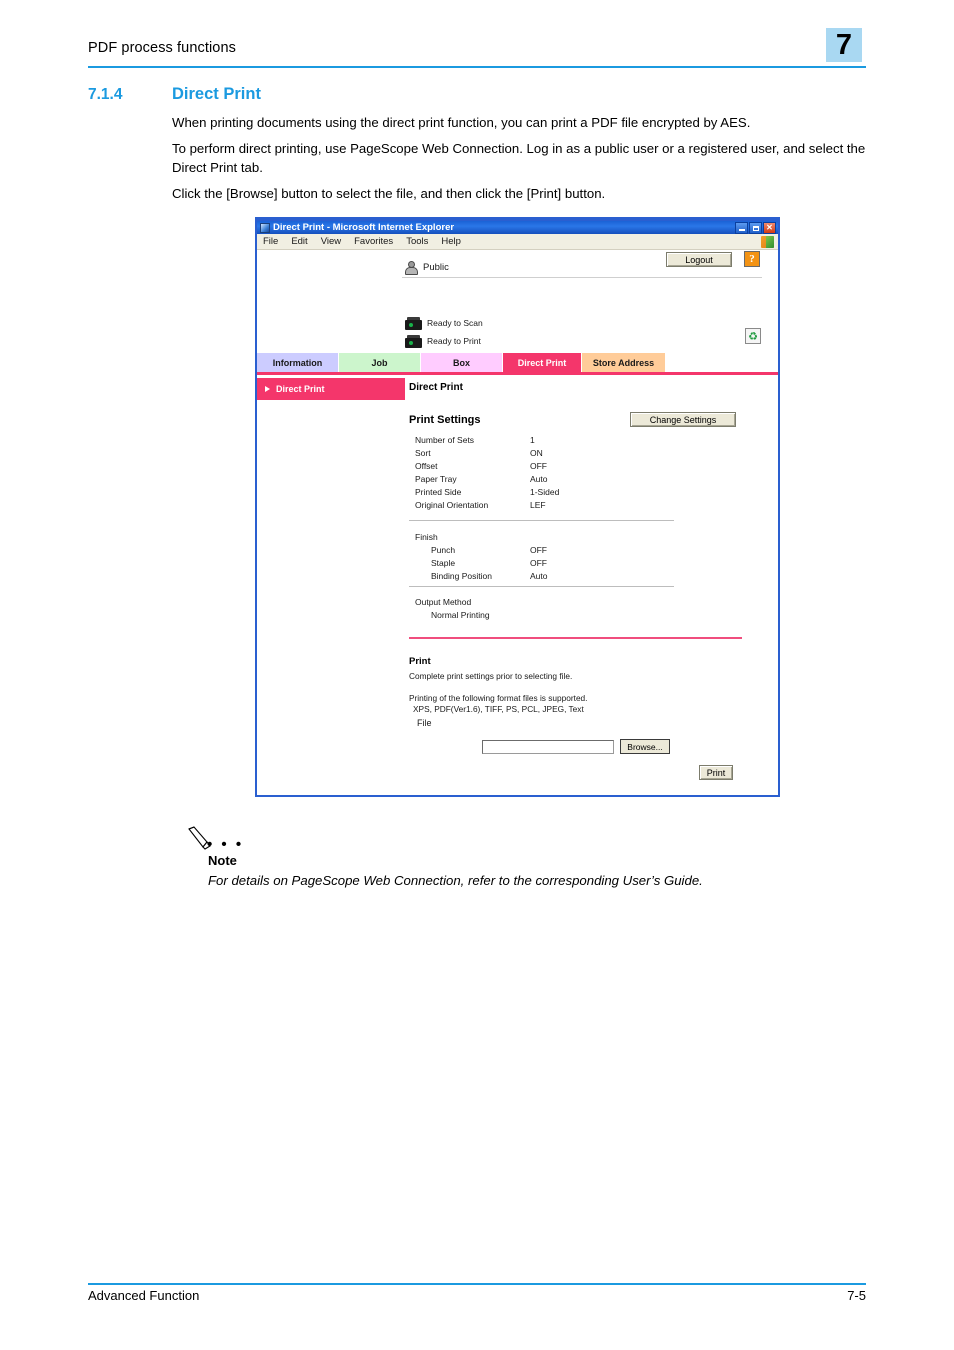 This screenshot has width=954, height=1350. What do you see at coordinates (380, 362) in the screenshot?
I see `tab-job: Job` at bounding box center [380, 362].